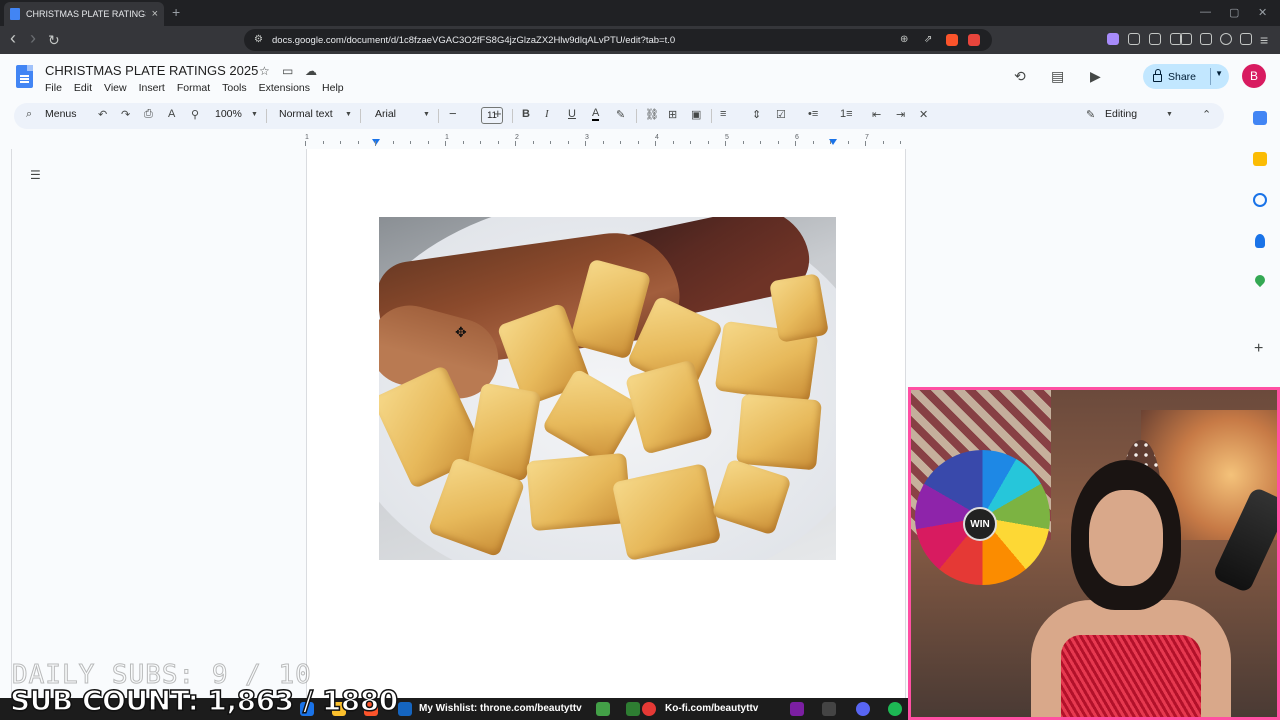 The image size is (1280, 720). I want to click on editing-mode-select: Editing, so click(1121, 114).